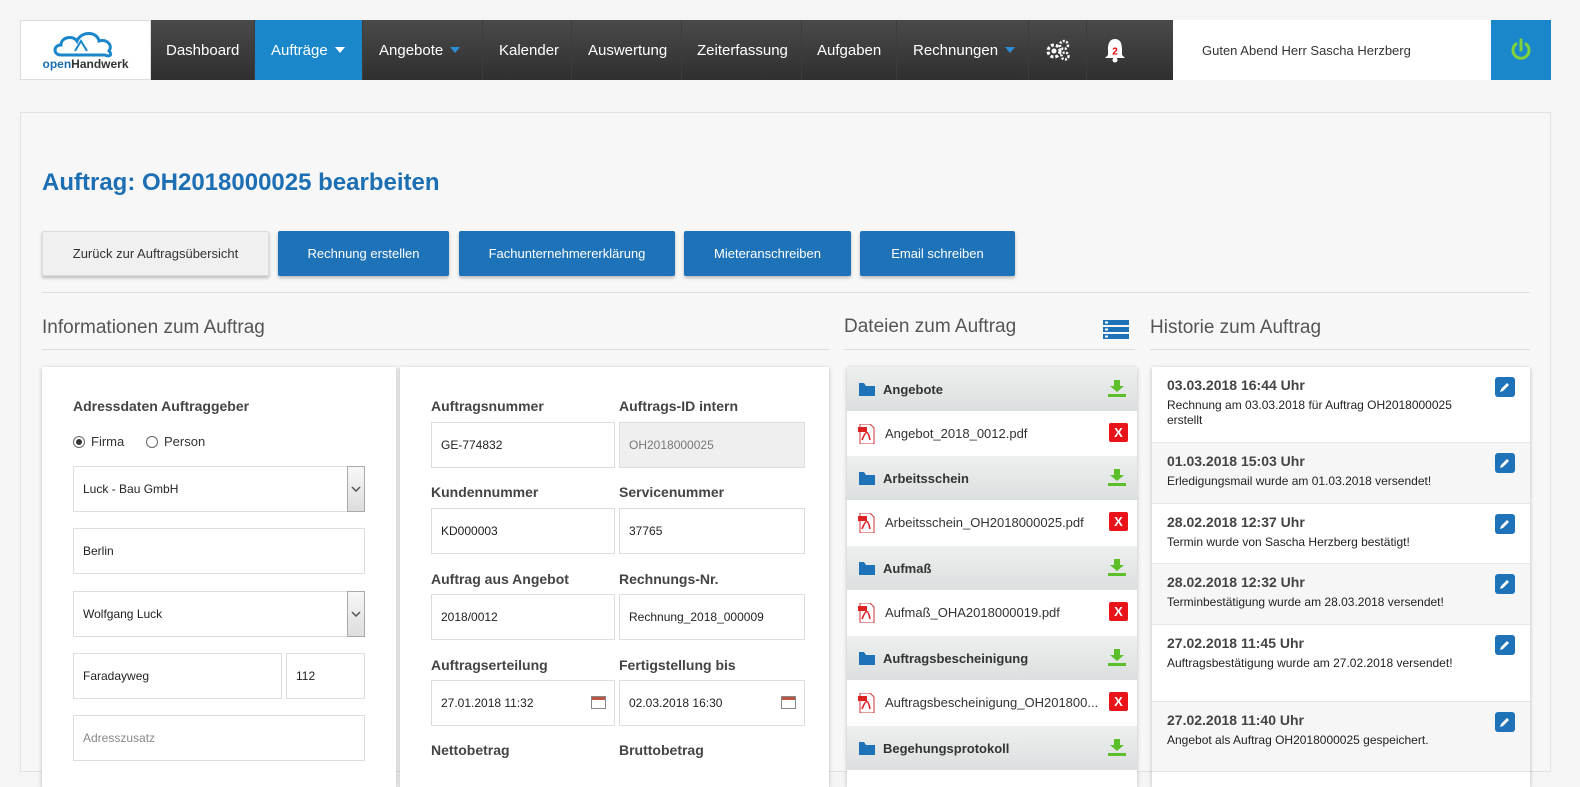 This screenshot has width=1580, height=787. I want to click on folder-aufmass: Aufmaß, so click(992, 568).